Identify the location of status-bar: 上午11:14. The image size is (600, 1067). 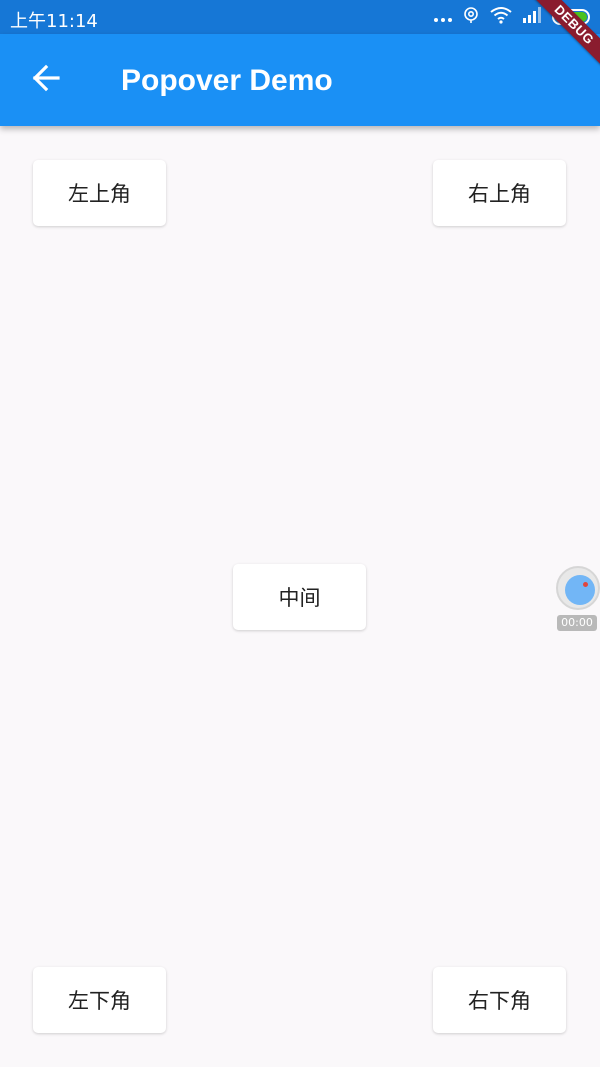
(300, 17).